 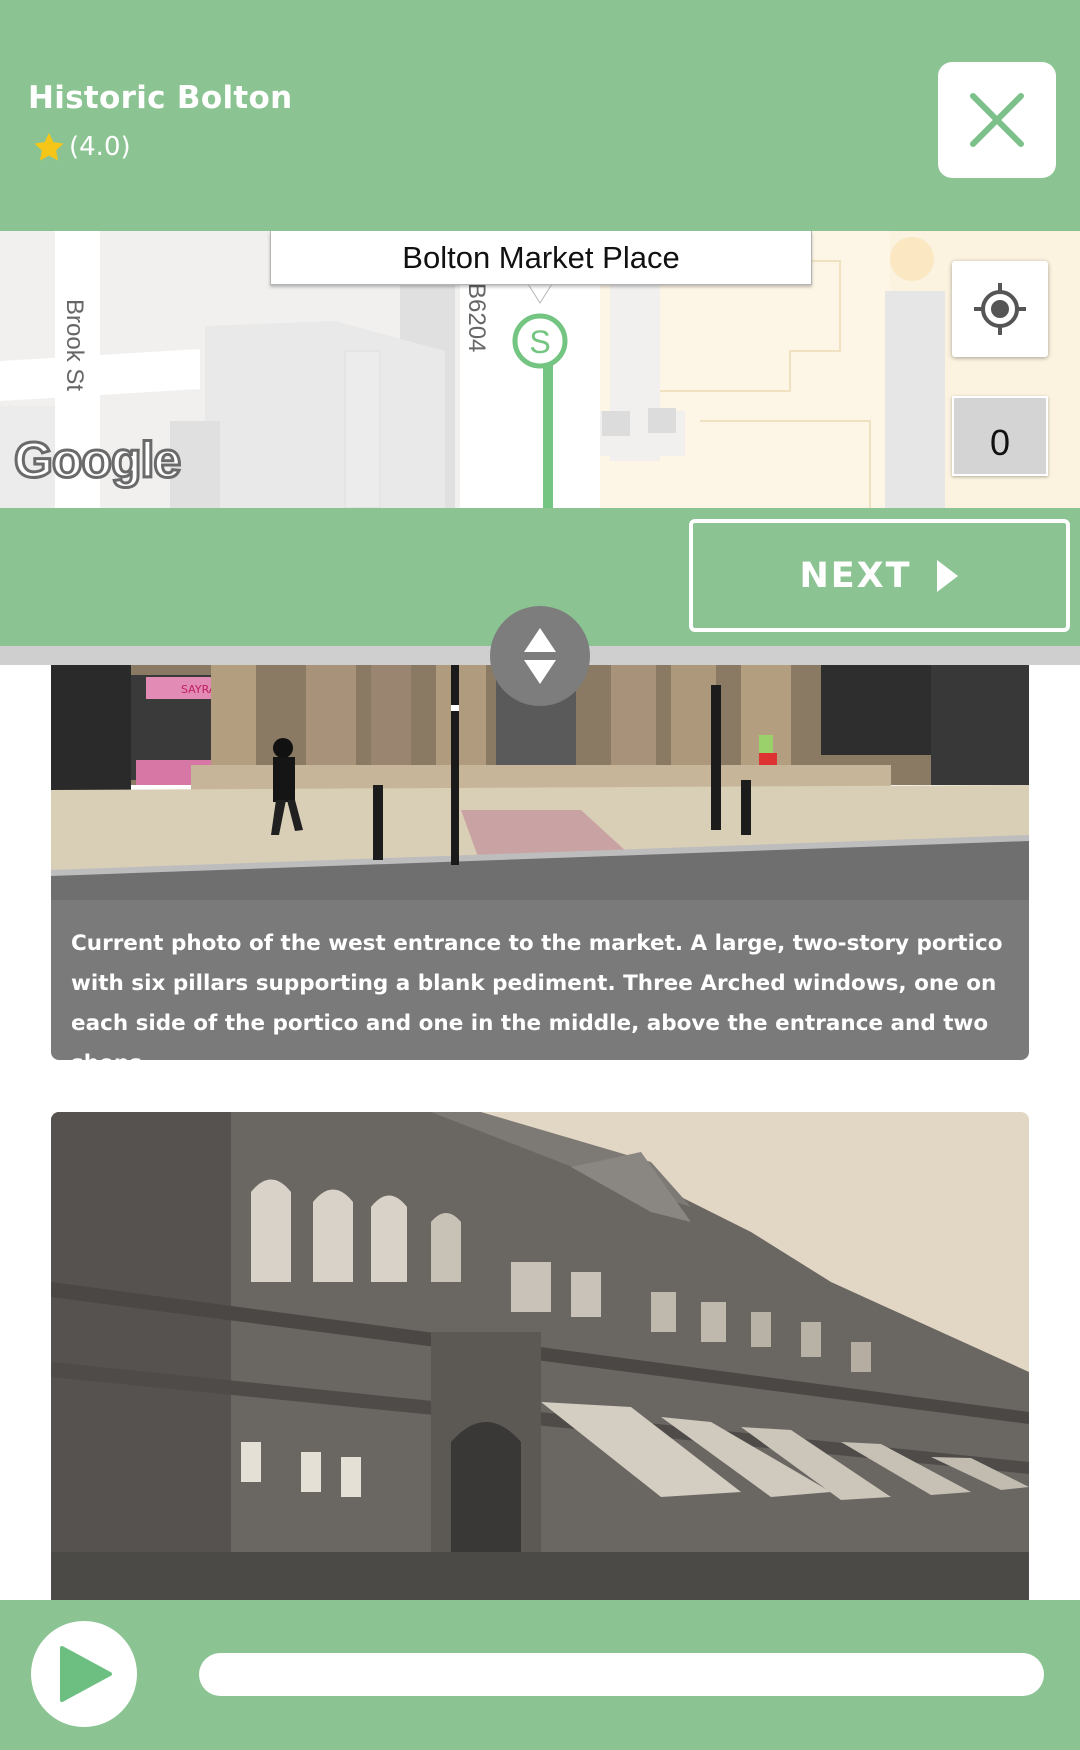 I want to click on play-button, so click(x=84, y=1674).